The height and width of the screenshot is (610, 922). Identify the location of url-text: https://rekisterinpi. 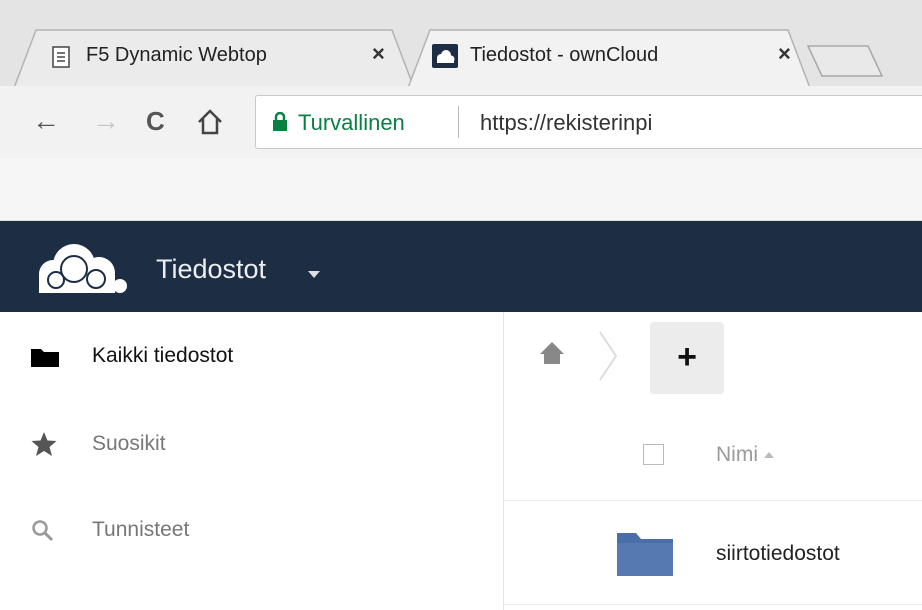
(566, 123).